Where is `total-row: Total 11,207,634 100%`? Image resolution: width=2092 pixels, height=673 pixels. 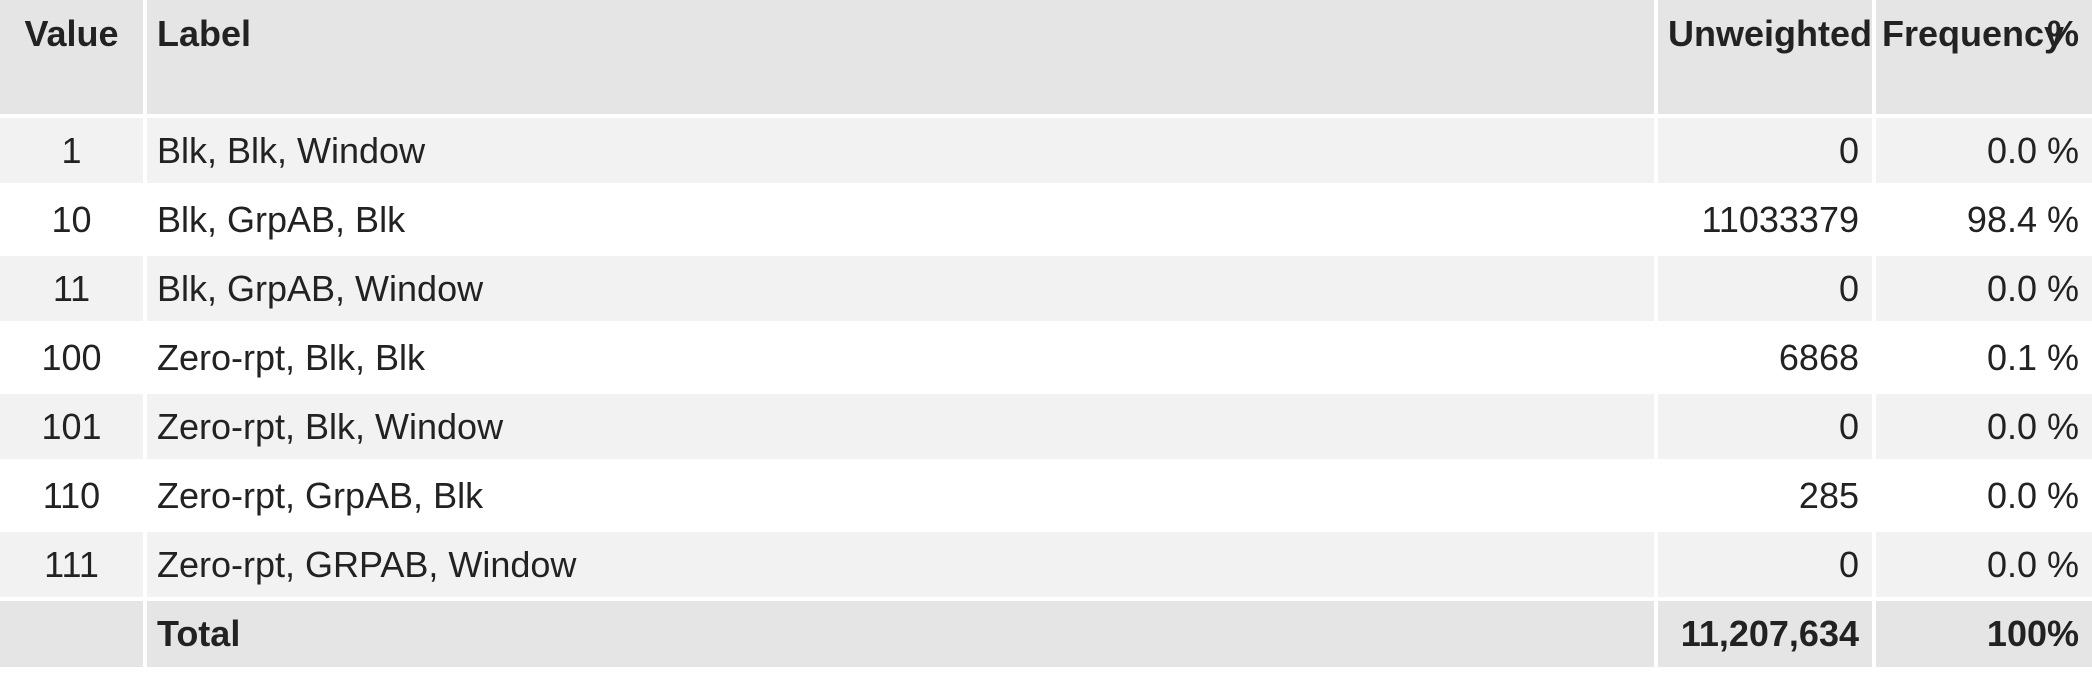
total-row: Total 11,207,634 100% is located at coordinates (1046, 636).